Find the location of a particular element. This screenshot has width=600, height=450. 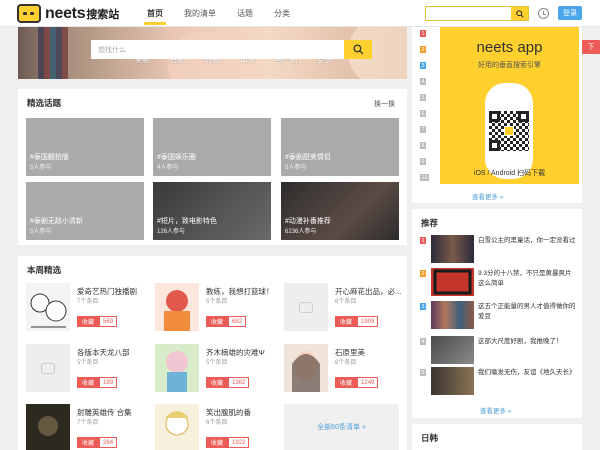

fav-button: 收藏 1909 is located at coordinates (357, 321).